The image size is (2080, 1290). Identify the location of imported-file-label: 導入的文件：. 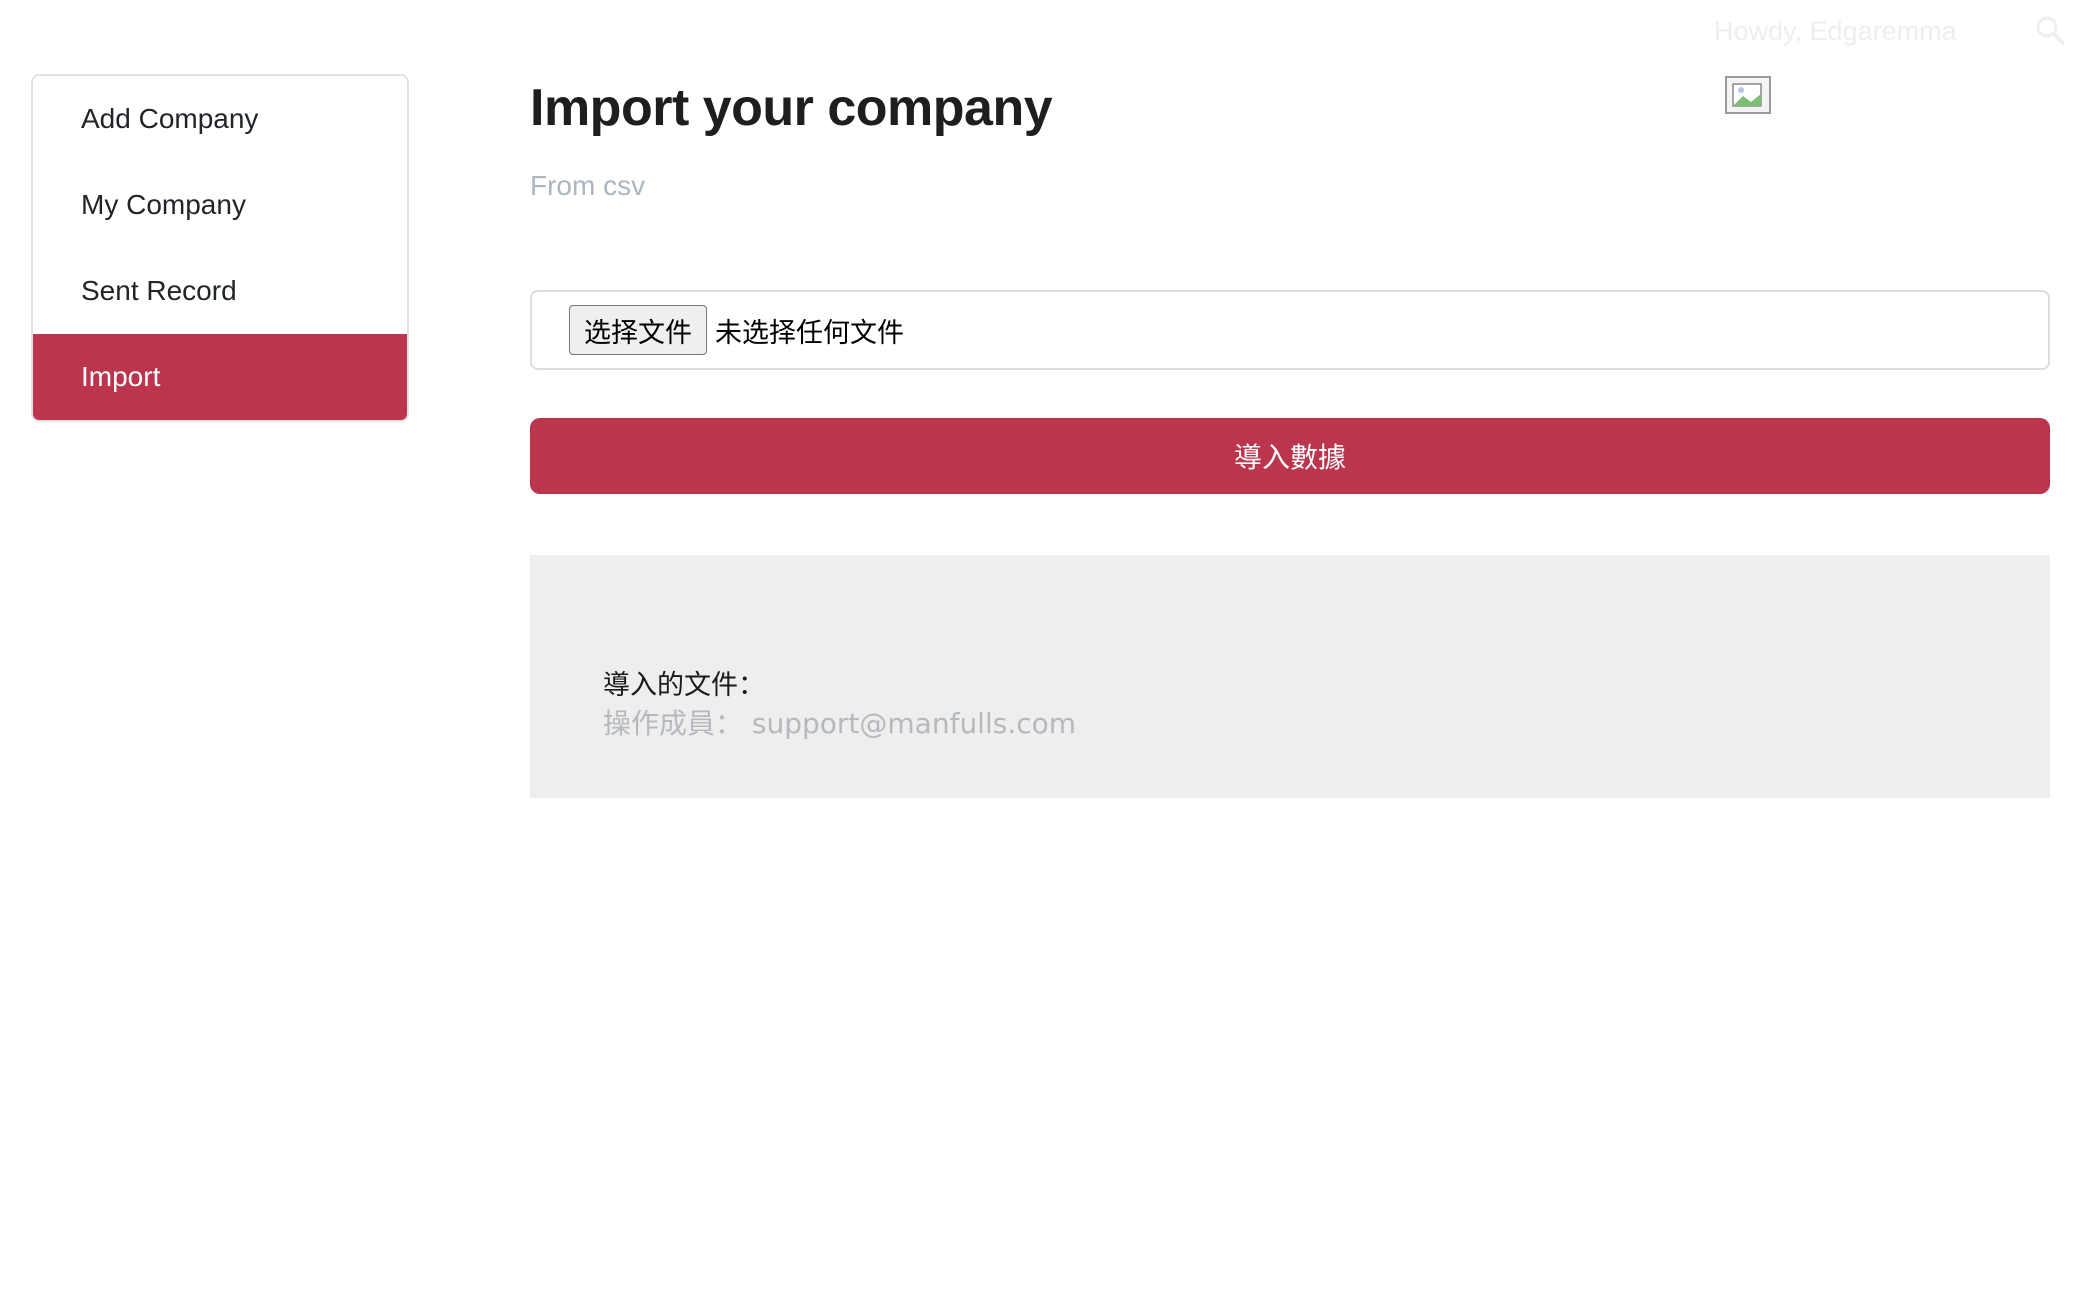
(684, 685).